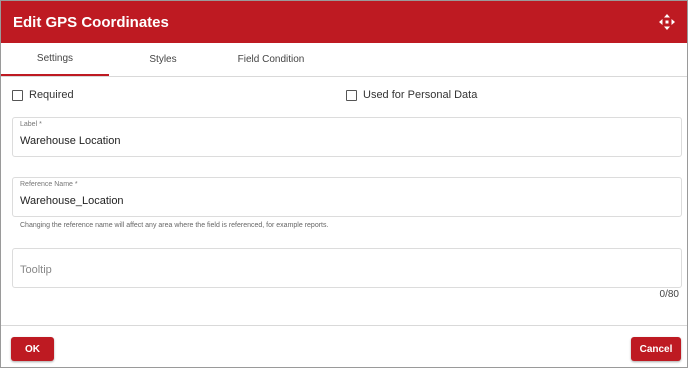 Image resolution: width=688 pixels, height=368 pixels. What do you see at coordinates (667, 22) in the screenshot?
I see `move-arrows-icon` at bounding box center [667, 22].